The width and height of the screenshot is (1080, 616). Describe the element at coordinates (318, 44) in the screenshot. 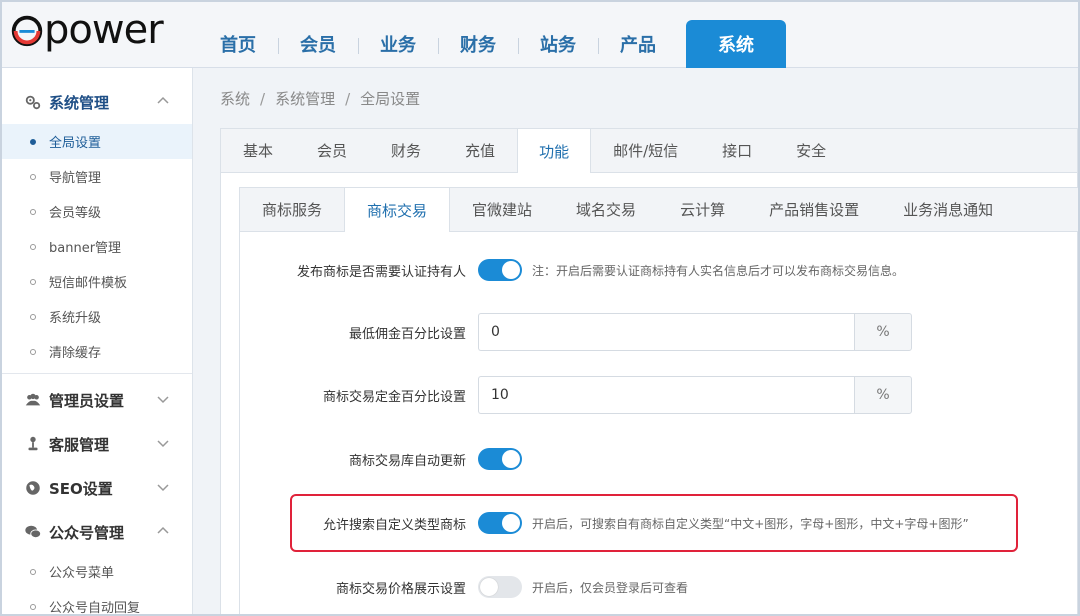

I see `nav-item-members: 会员` at that location.